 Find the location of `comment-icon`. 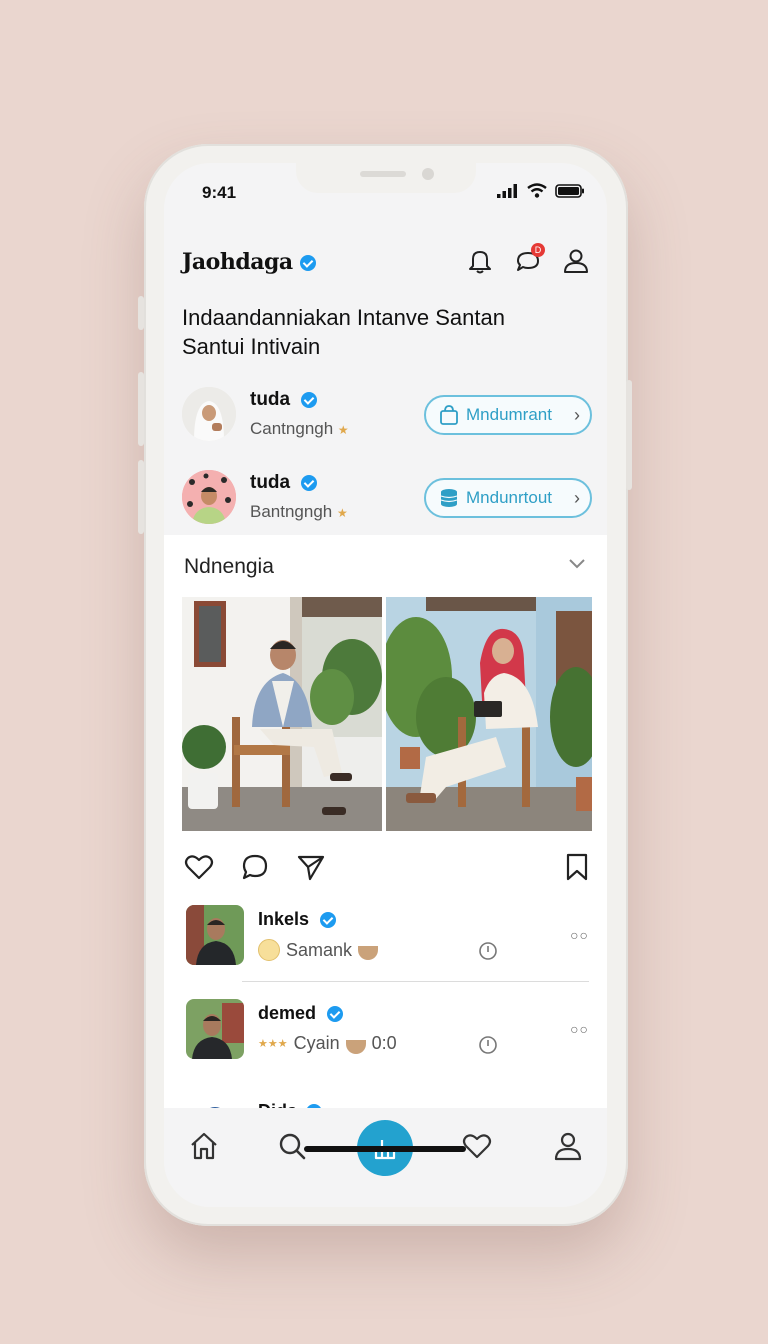

comment-icon is located at coordinates (255, 867).